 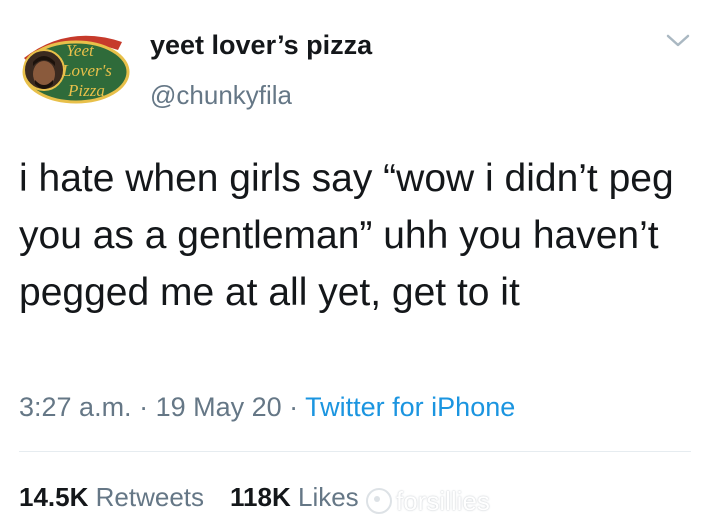 What do you see at coordinates (443, 501) in the screenshot?
I see `watermark-text: forsillies` at bounding box center [443, 501].